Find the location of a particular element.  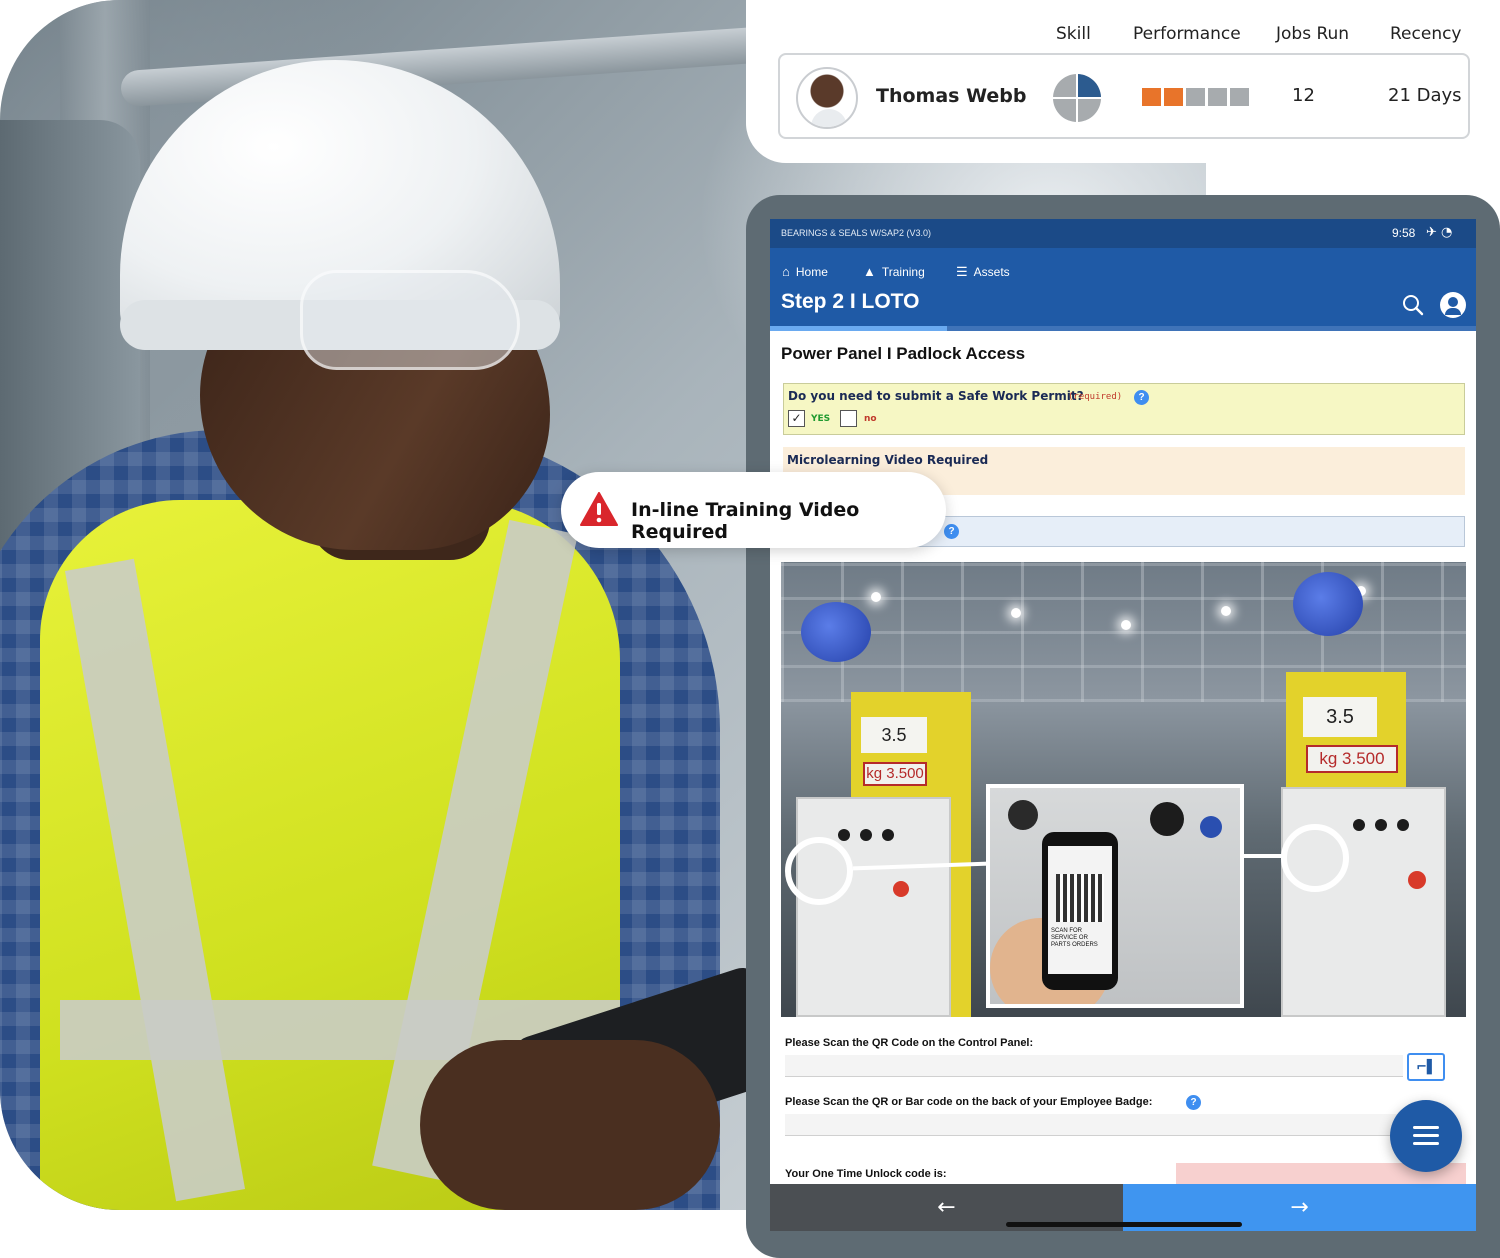

capacity-tag-right: 3.5 is located at coordinates (1340, 717).